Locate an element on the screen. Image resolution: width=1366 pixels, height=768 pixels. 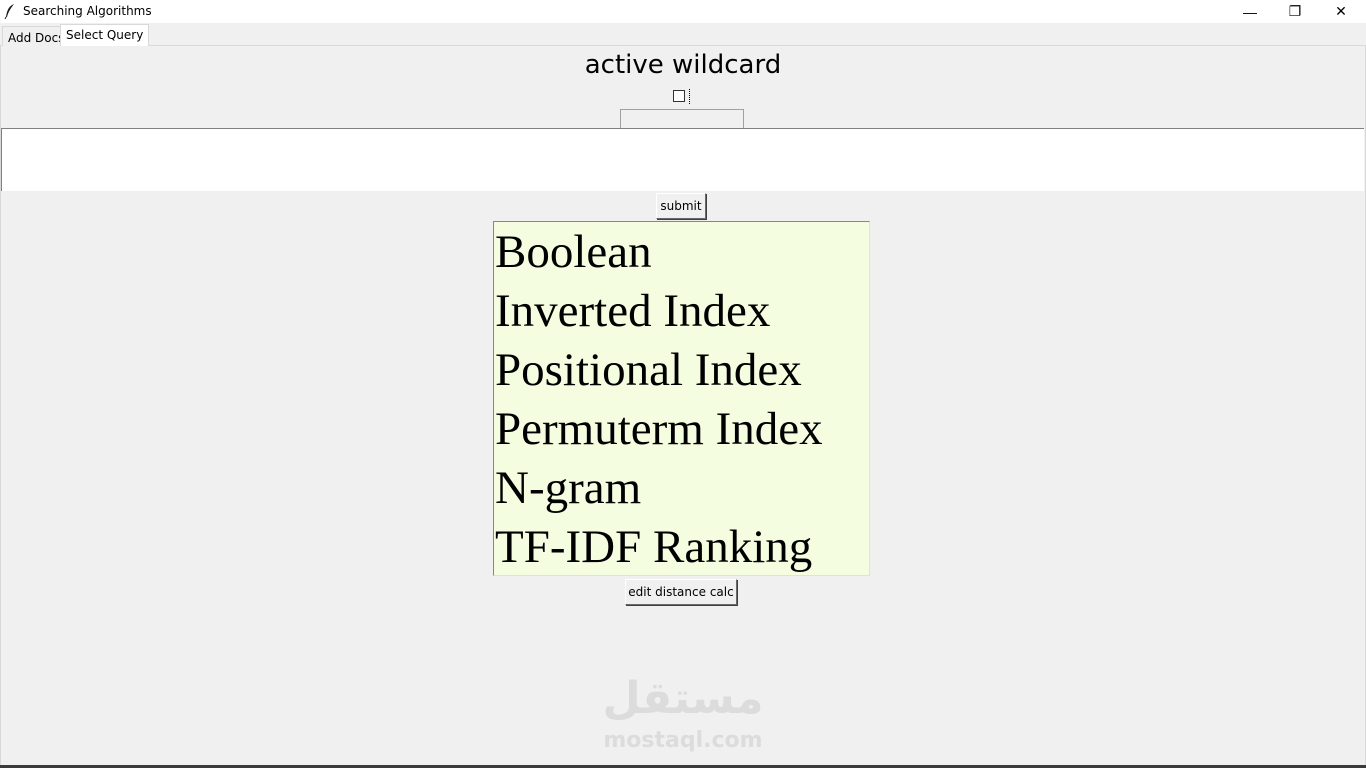
watermark-latin: mostaql.com is located at coordinates (683, 740).